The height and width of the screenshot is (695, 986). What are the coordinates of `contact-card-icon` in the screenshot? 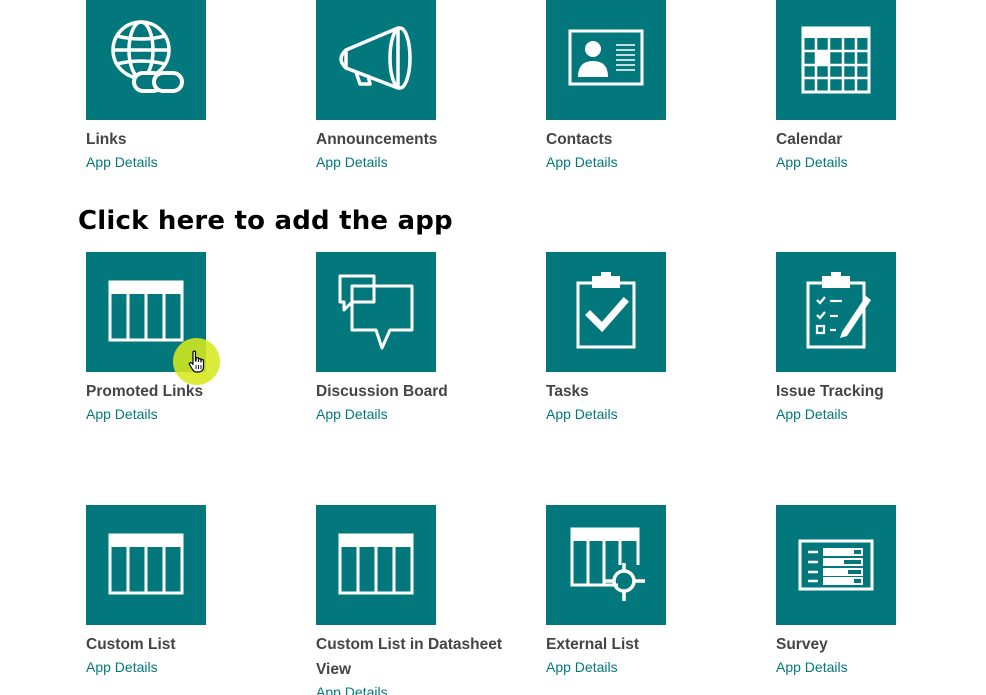 It's located at (606, 57).